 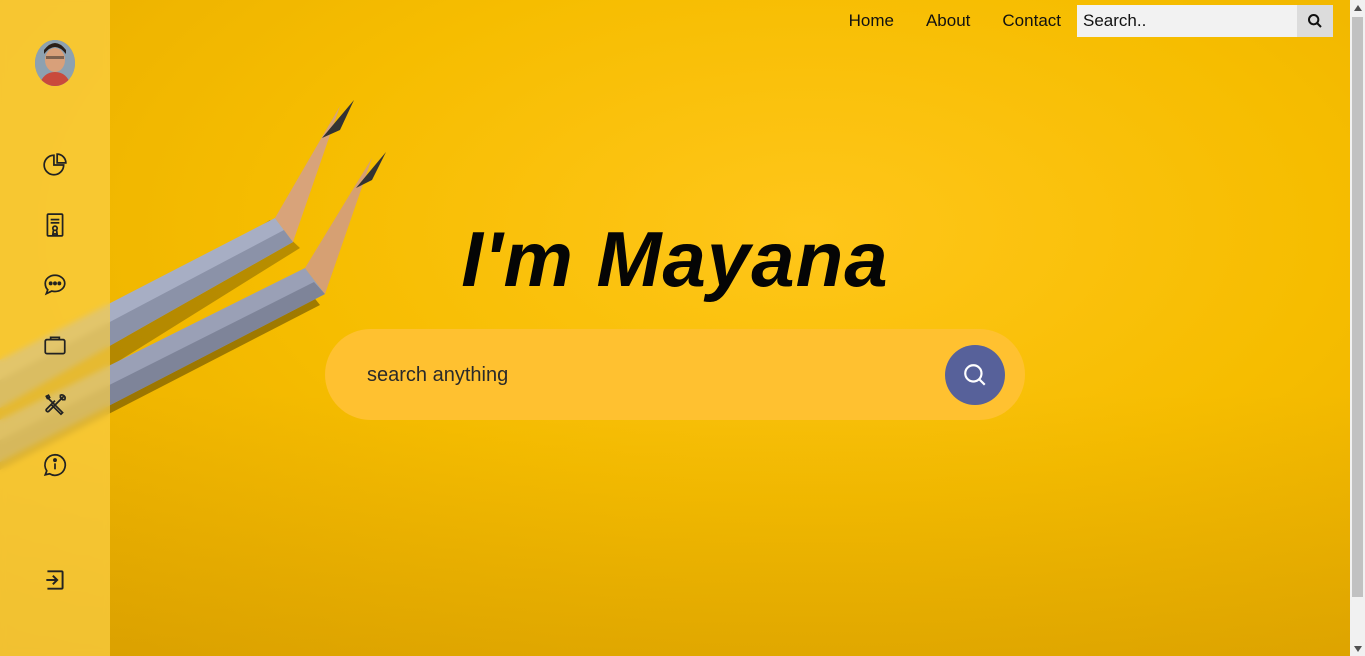 What do you see at coordinates (871, 21) in the screenshot?
I see `nav-link-home: Home` at bounding box center [871, 21].